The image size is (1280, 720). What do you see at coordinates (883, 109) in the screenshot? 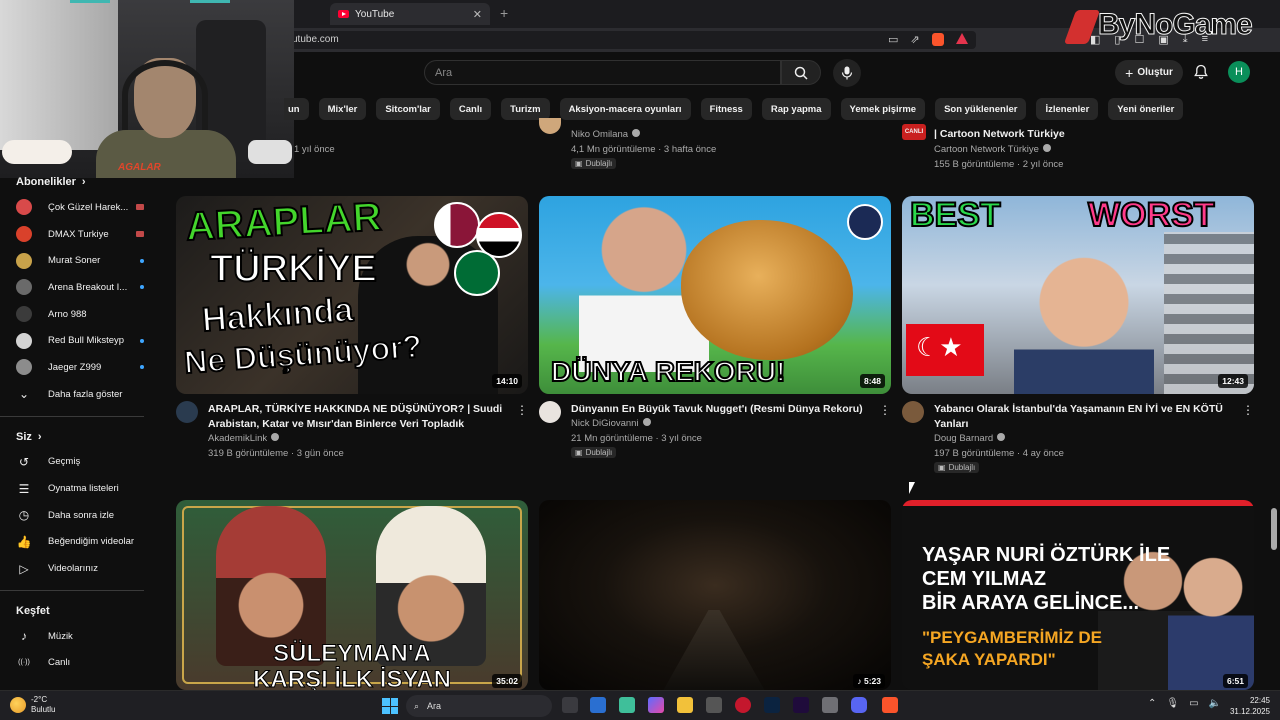
I see `chip-8: Yemek pişirme` at bounding box center [883, 109].